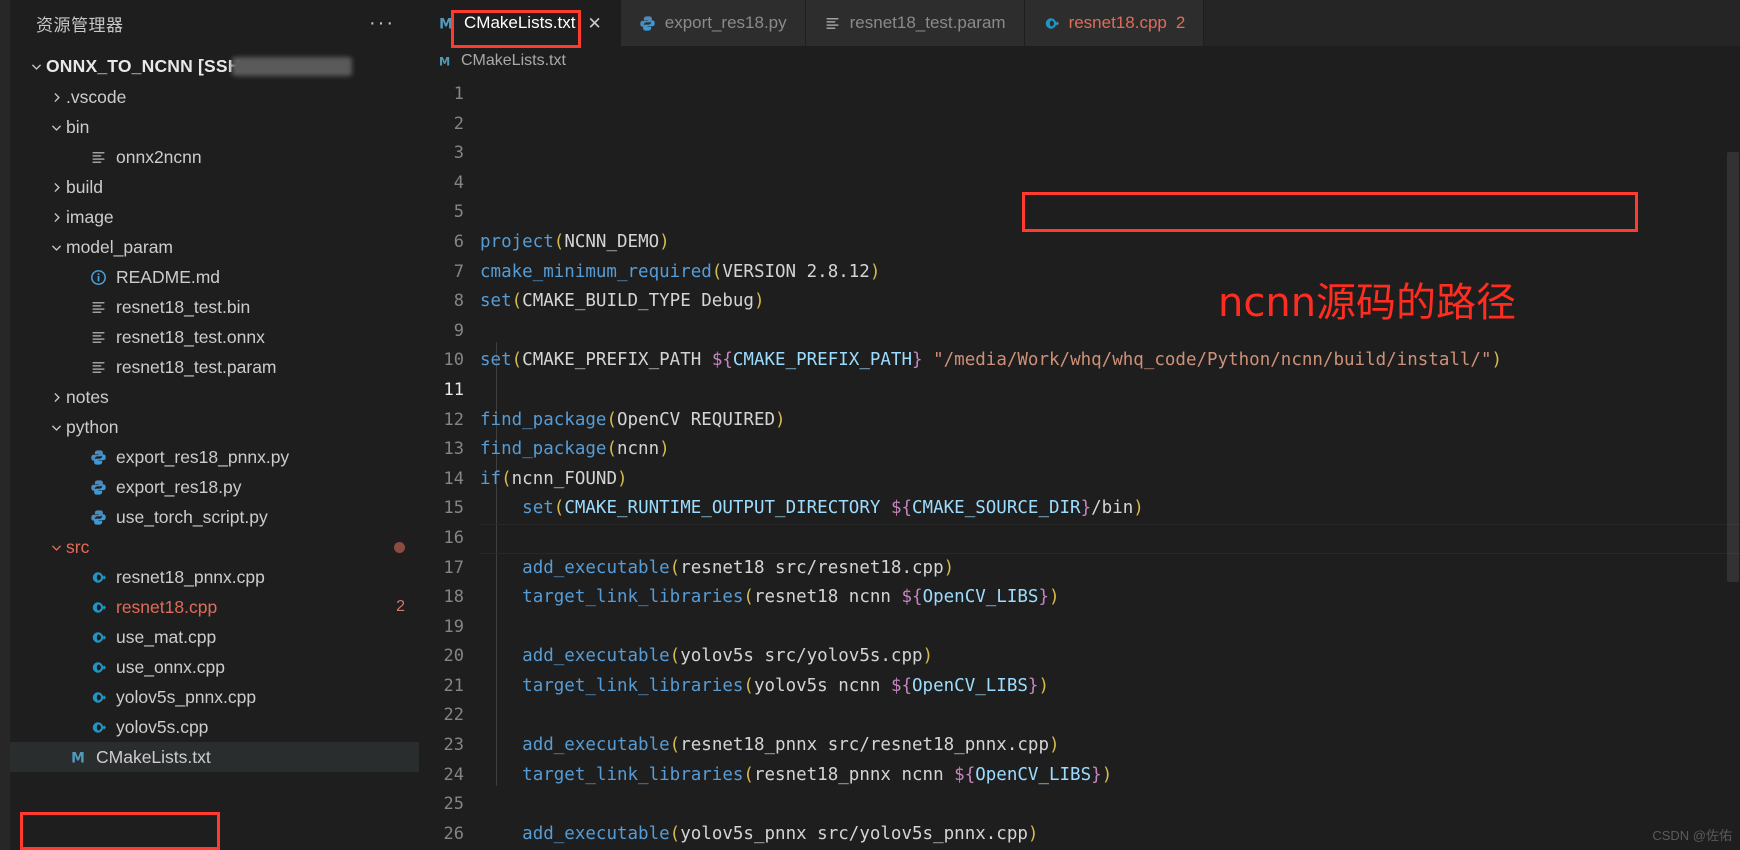 The height and width of the screenshot is (850, 1740). Describe the element at coordinates (214, 427) in the screenshot. I see `tree-item-python: python` at that location.